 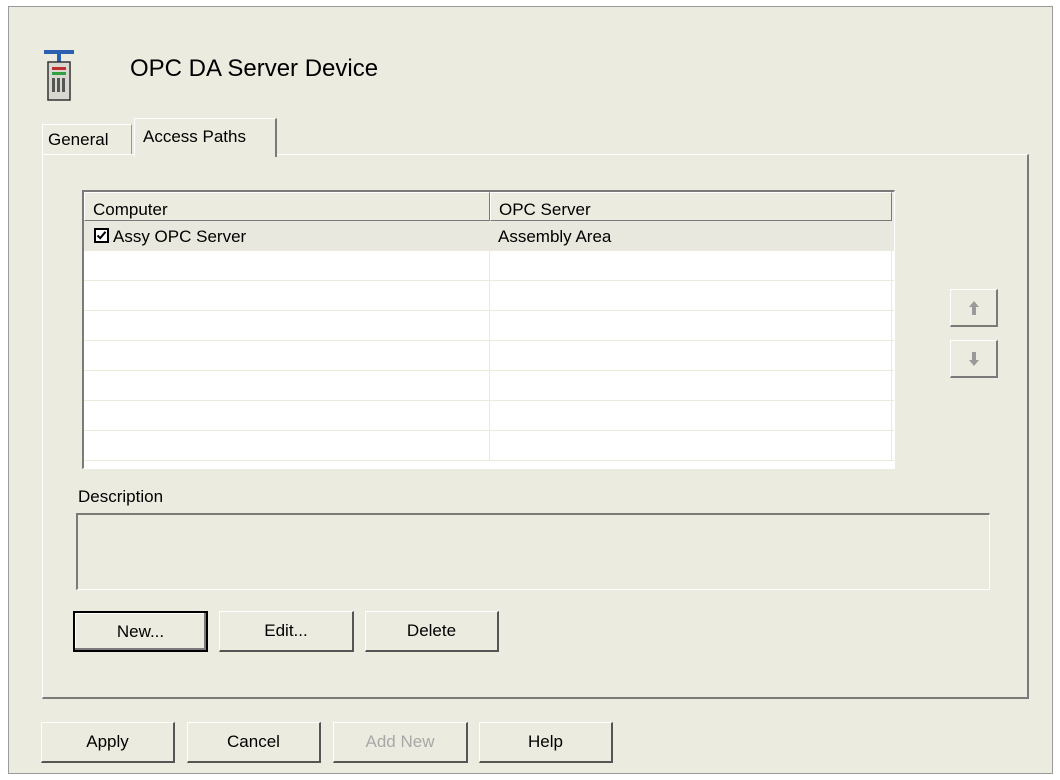 I want to click on move-up-icon, so click(x=973, y=307).